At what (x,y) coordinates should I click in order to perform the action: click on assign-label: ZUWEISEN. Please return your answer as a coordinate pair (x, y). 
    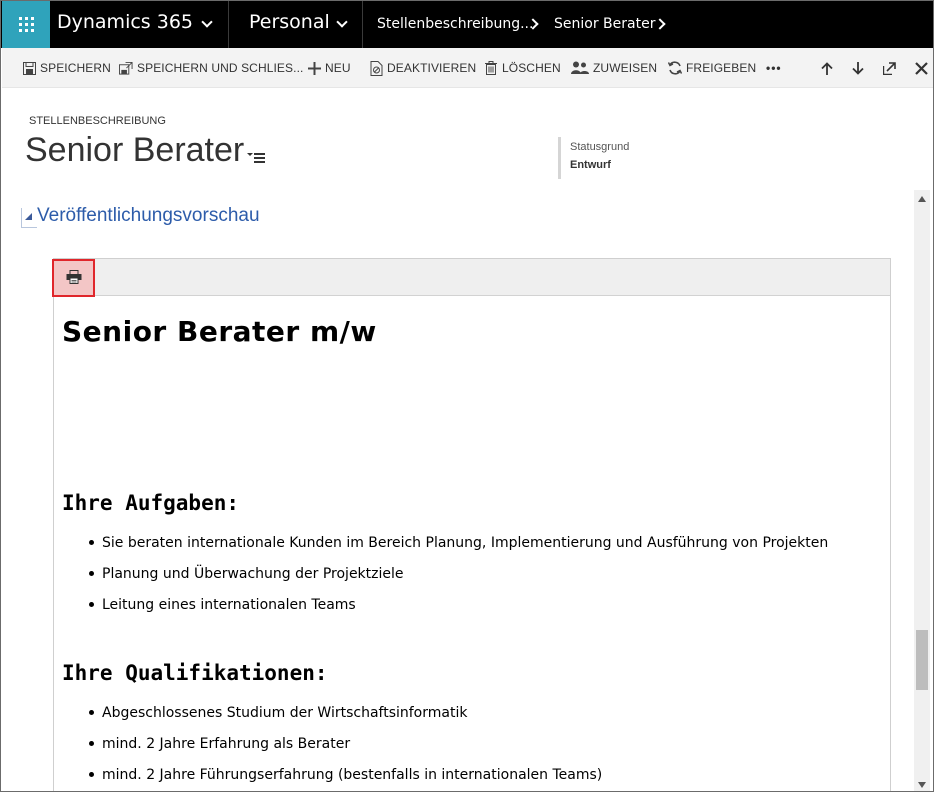
    Looking at the image, I should click on (625, 68).